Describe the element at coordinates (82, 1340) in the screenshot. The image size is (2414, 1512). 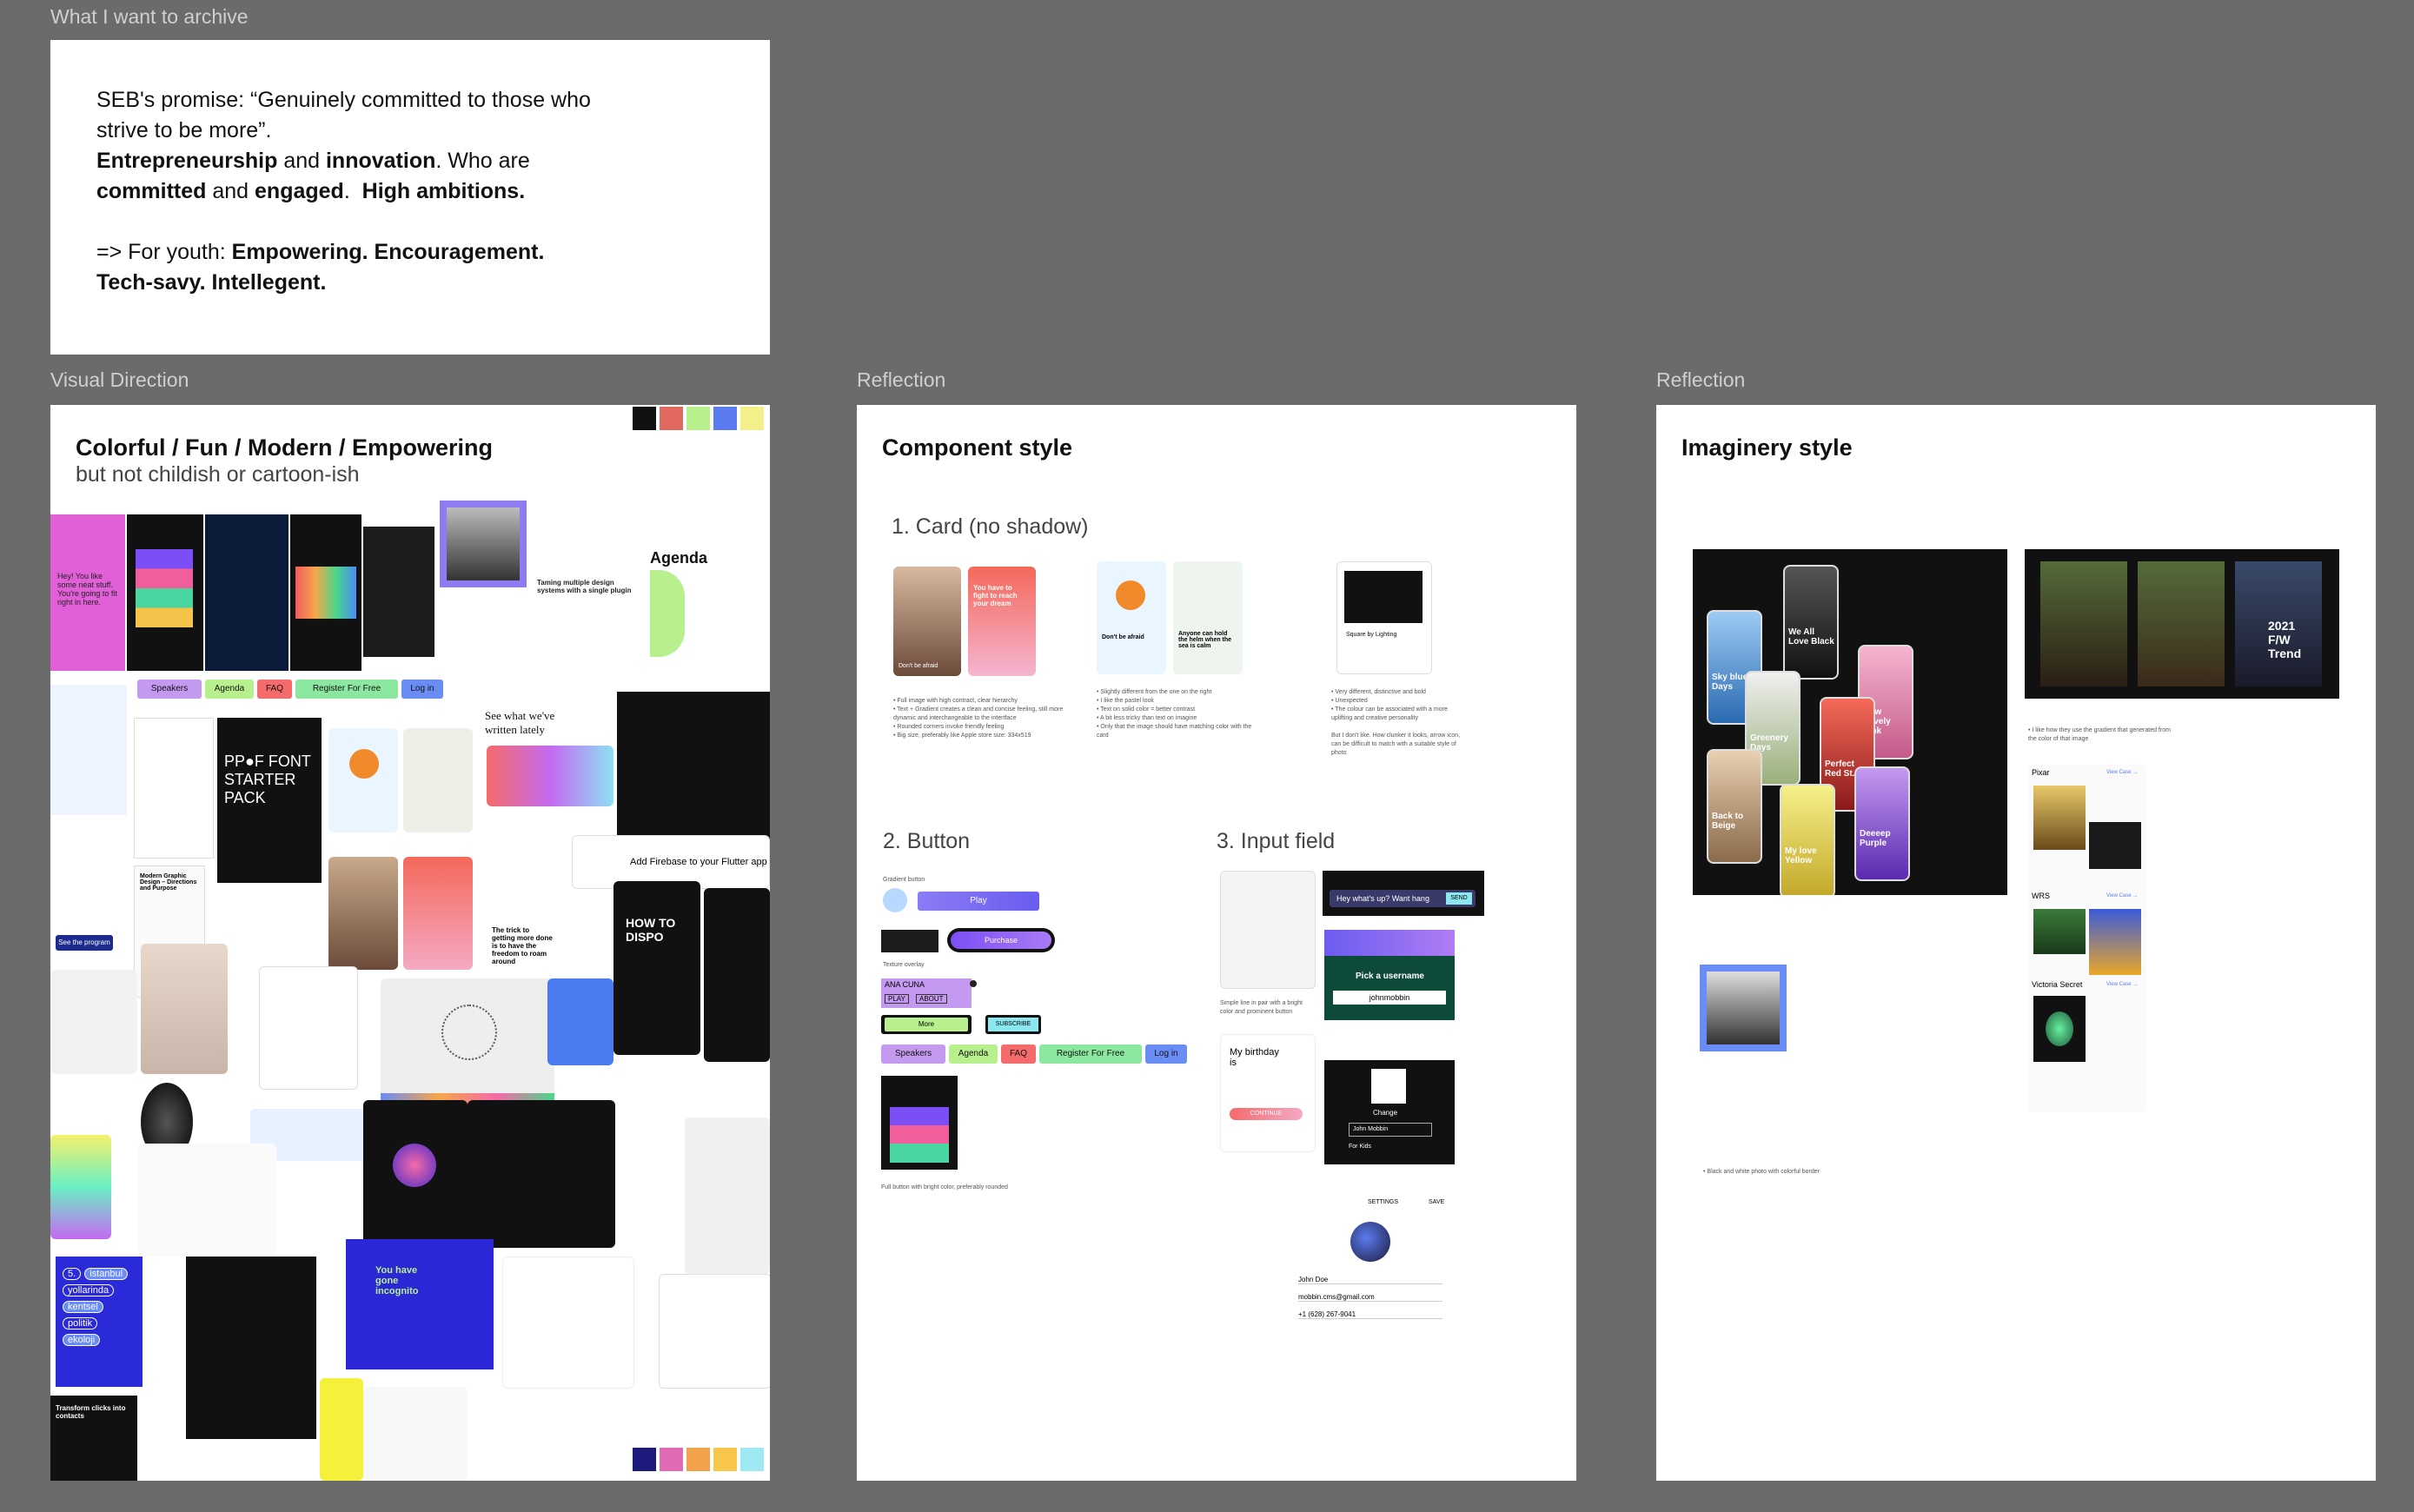
I see `istanbul-word: ekoloji` at that location.